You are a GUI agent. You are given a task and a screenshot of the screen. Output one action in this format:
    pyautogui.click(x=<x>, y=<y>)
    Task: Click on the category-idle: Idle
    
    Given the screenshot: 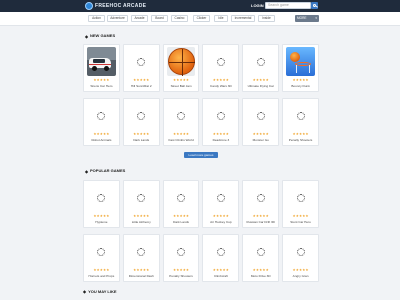 What is the action you would take?
    pyautogui.click(x=221, y=18)
    